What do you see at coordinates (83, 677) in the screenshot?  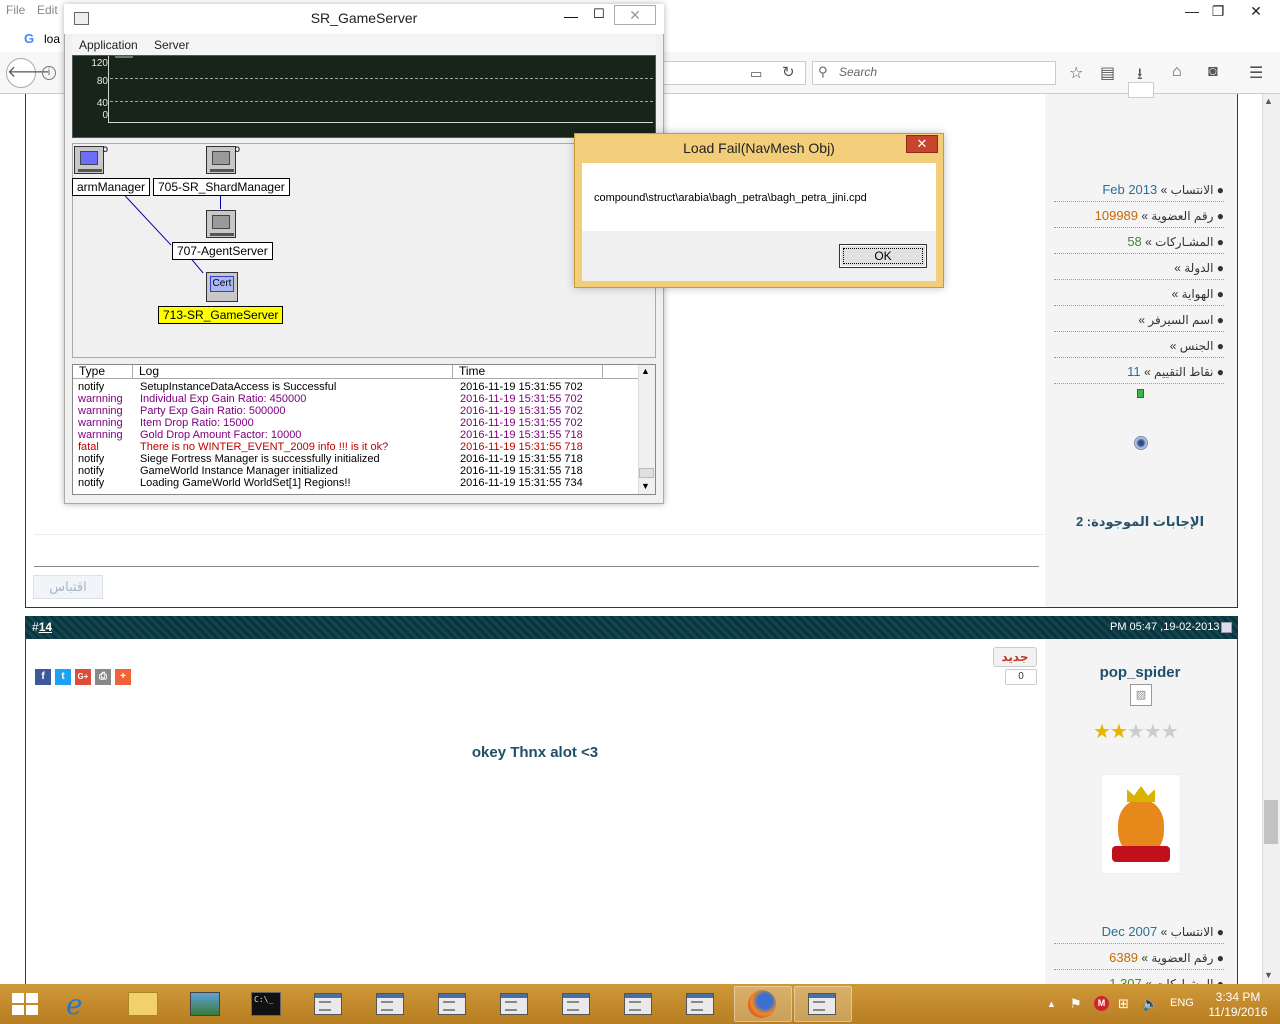 I see `googleplus-share-icon: G+` at bounding box center [83, 677].